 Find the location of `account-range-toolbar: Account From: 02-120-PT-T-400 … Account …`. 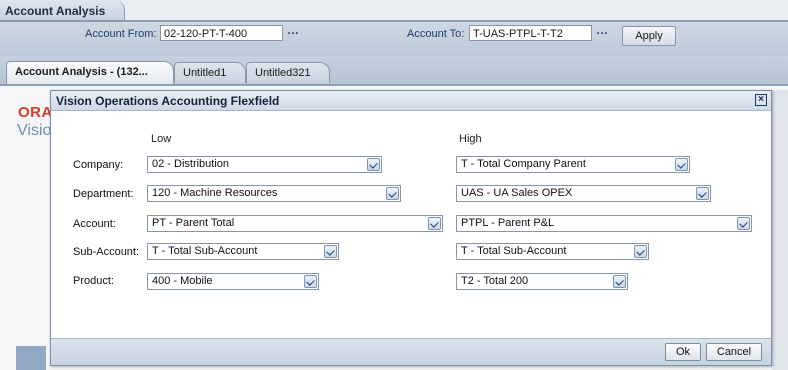

account-range-toolbar: Account From: 02-120-PT-T-400 … Account … is located at coordinates (394, 39).